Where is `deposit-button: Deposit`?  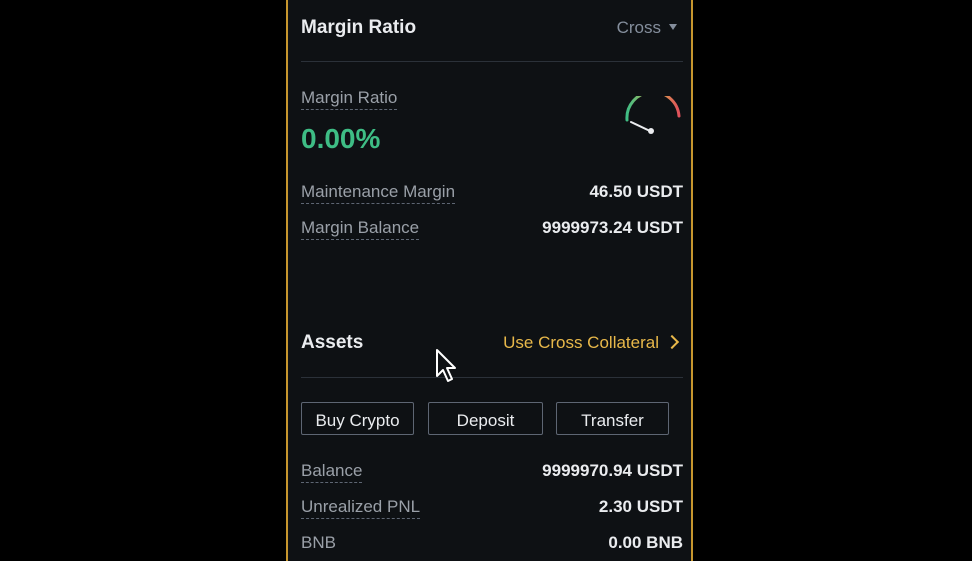
deposit-button: Deposit is located at coordinates (485, 418).